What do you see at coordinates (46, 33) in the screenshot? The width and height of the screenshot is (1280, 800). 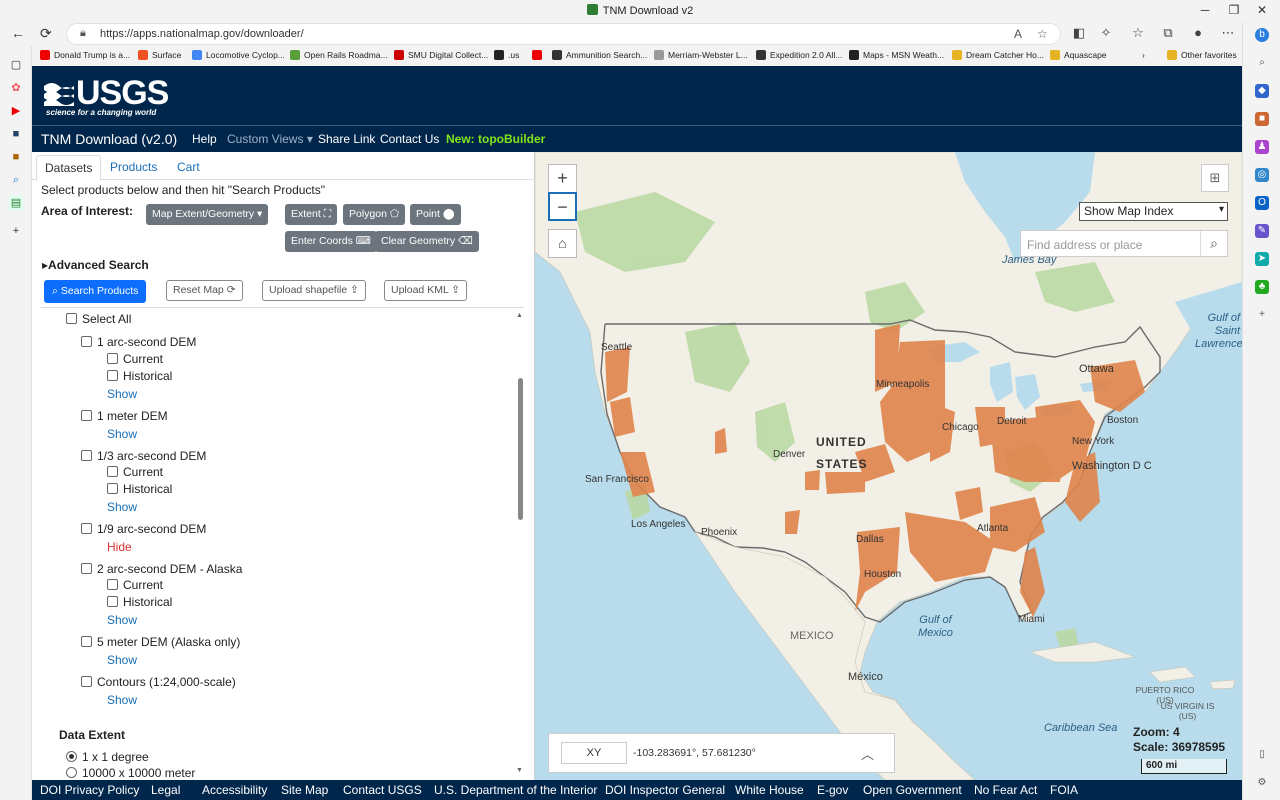 I see `refresh-icon: ⟳` at bounding box center [46, 33].